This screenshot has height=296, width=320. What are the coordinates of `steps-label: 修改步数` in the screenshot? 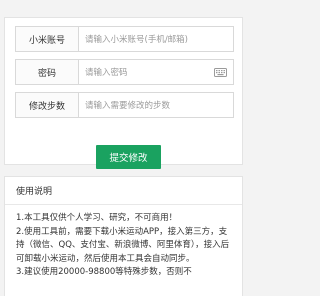 It's located at (46, 105).